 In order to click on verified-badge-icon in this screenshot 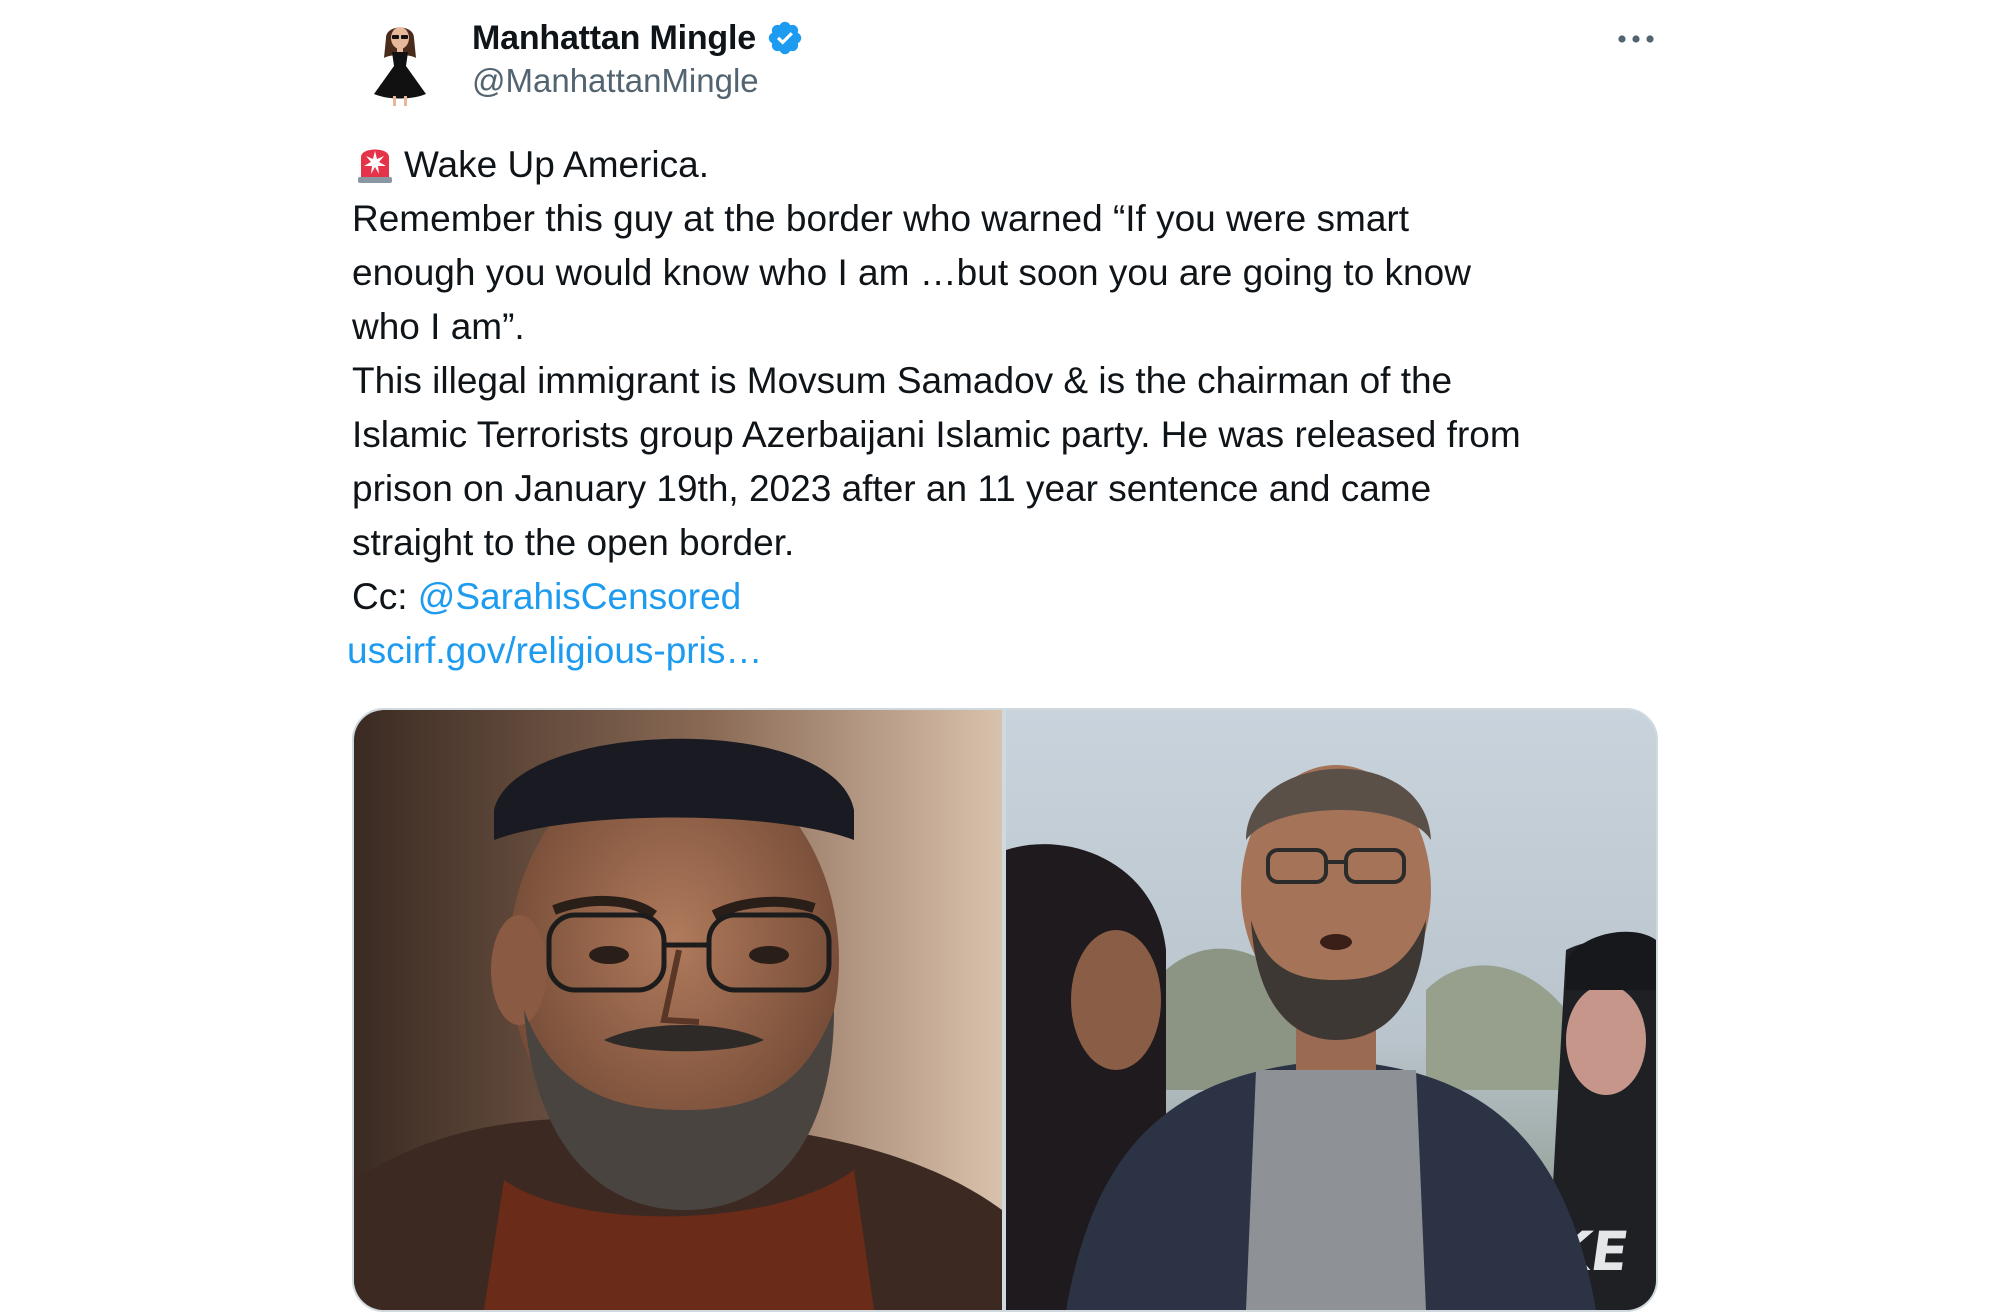, I will do `click(785, 38)`.